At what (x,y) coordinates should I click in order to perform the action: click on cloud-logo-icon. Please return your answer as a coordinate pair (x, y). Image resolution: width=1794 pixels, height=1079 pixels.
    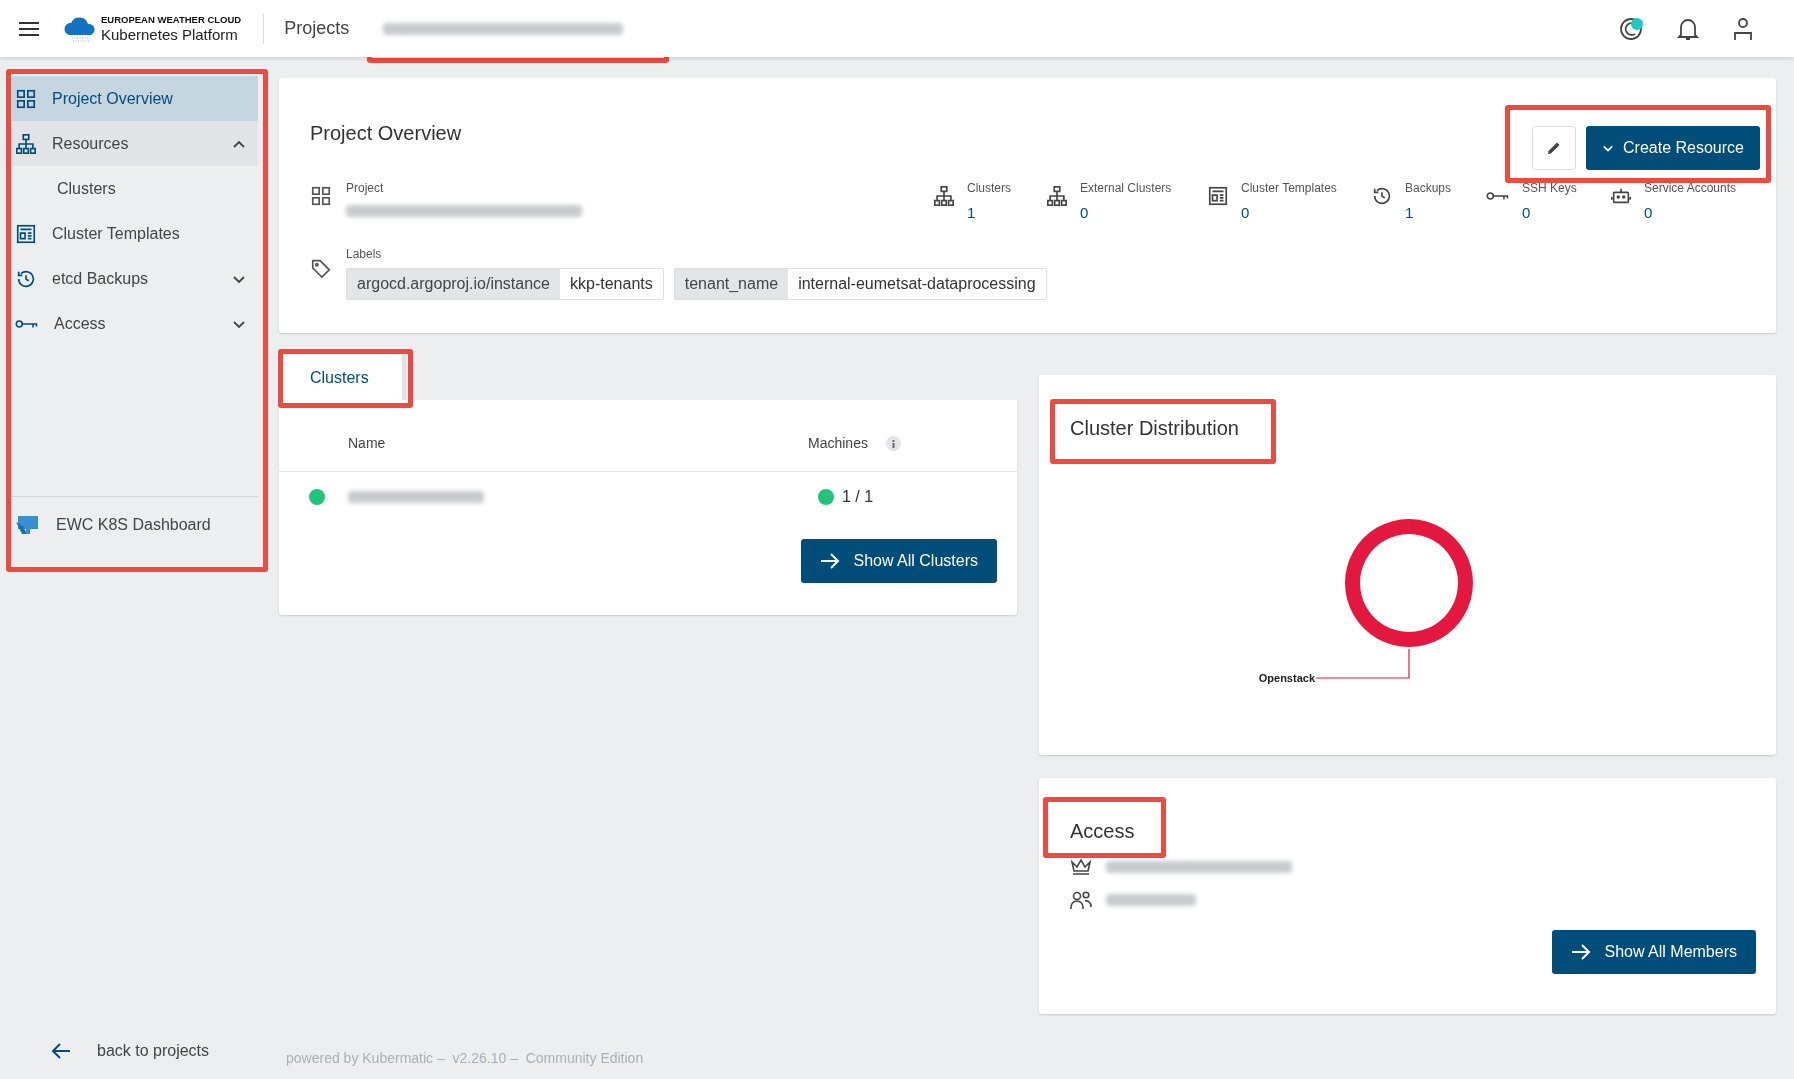
    Looking at the image, I should click on (80, 28).